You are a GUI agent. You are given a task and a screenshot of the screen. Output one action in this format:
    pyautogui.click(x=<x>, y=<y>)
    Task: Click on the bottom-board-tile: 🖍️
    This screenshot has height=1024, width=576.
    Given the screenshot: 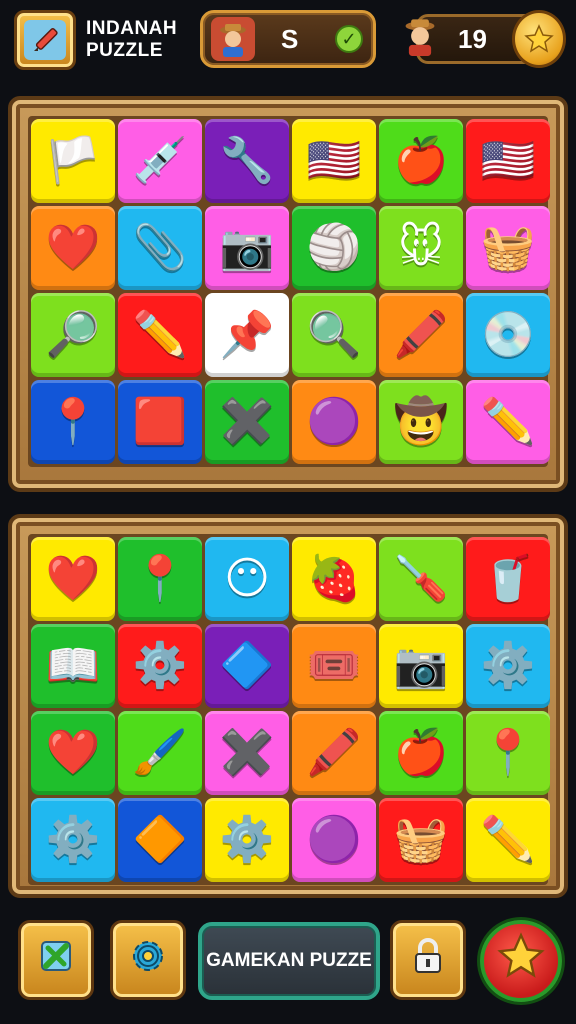 What is the action you would take?
    pyautogui.click(x=334, y=753)
    